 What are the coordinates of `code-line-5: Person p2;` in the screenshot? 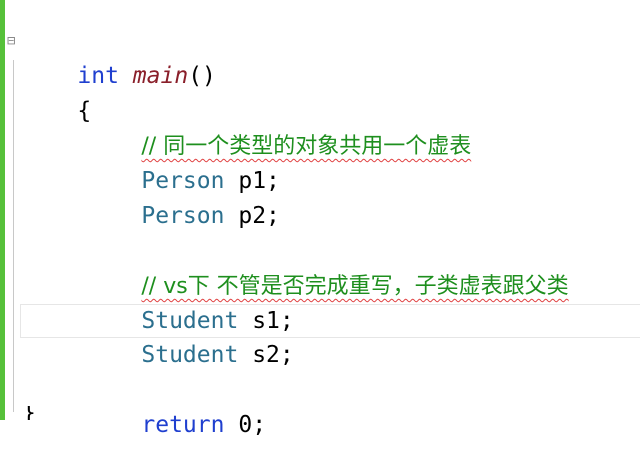 It's located at (183, 197).